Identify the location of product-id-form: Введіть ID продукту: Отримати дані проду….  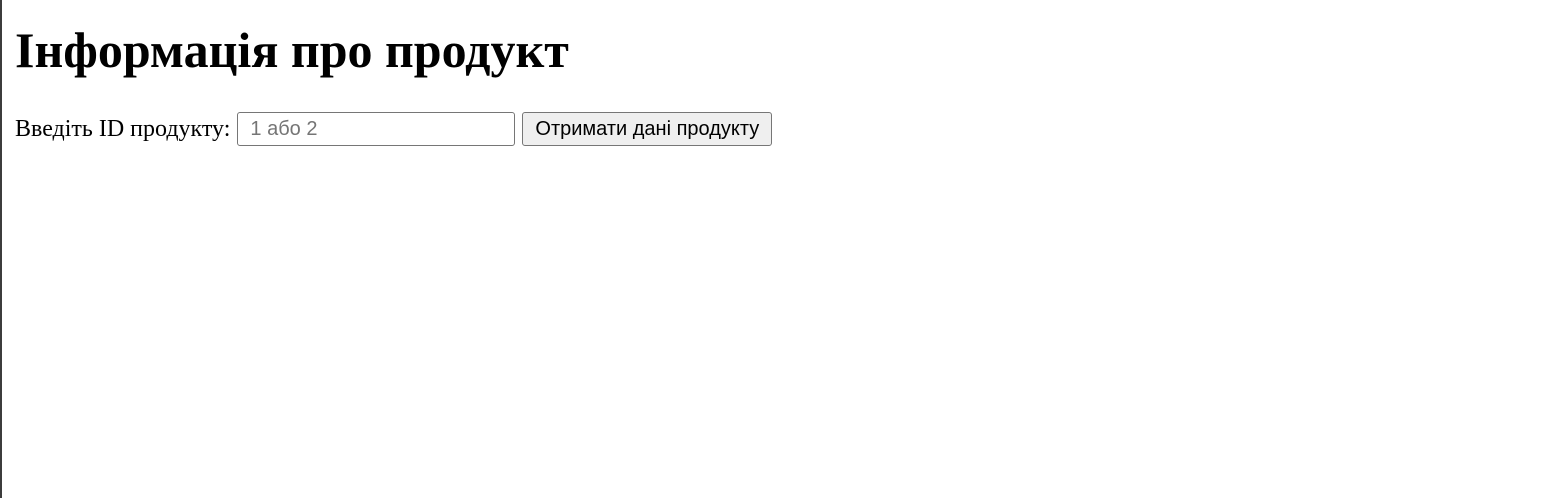
(394, 129).